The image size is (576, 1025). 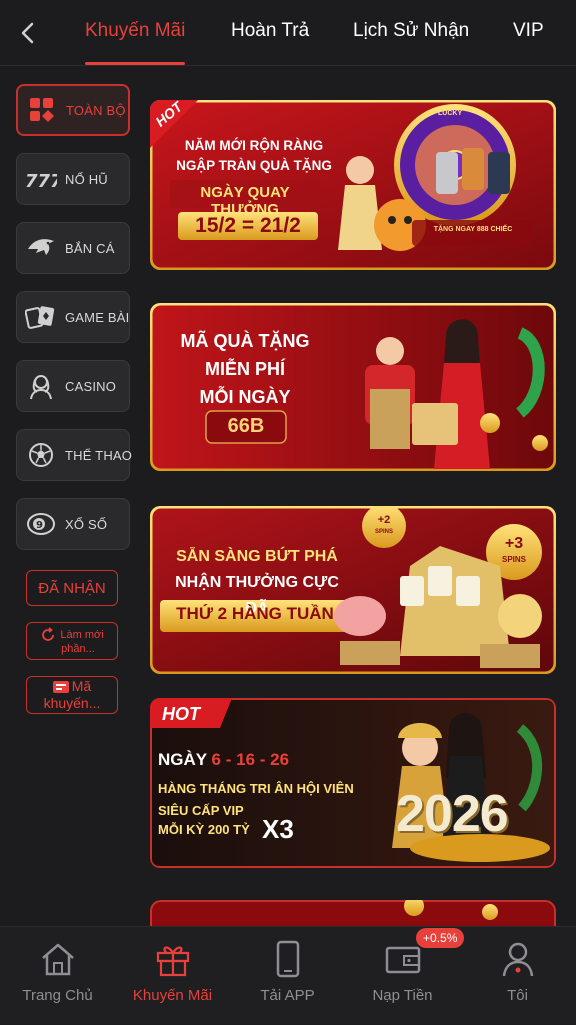 I want to click on soccer-ball-icon, so click(x=41, y=455).